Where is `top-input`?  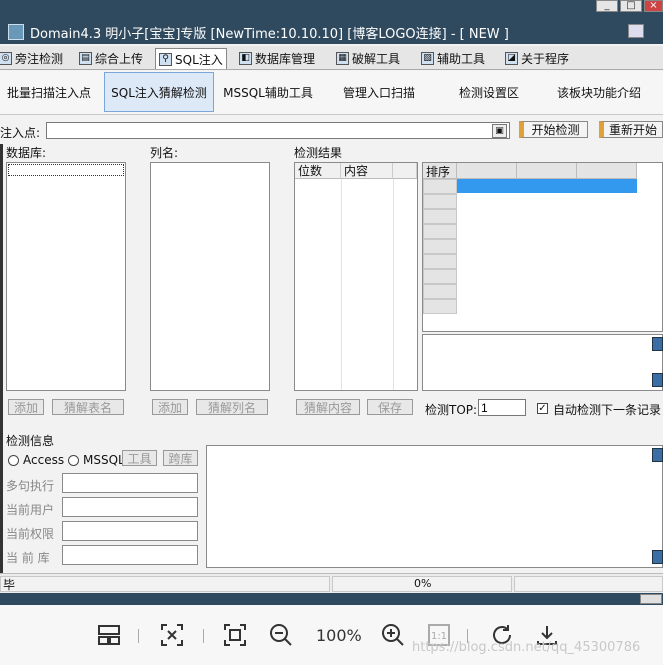 top-input is located at coordinates (502, 407).